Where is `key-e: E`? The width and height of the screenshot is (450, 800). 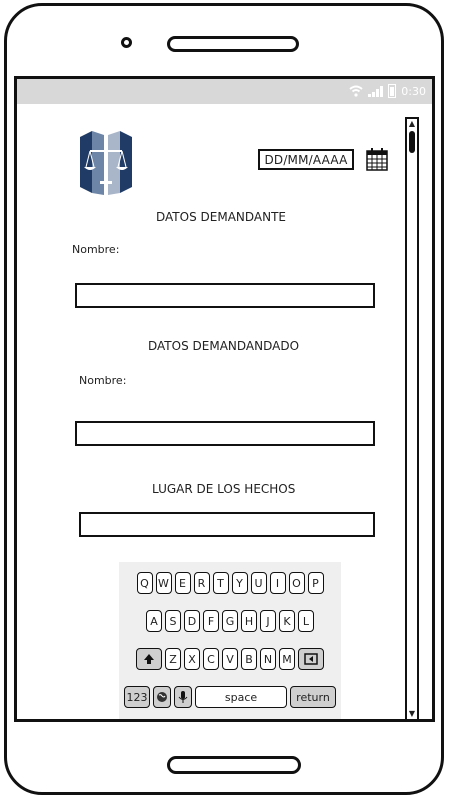 key-e: E is located at coordinates (182, 583).